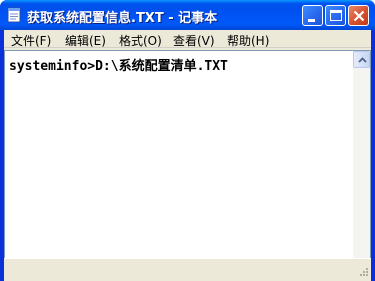 This screenshot has width=375, height=281. Describe the element at coordinates (14, 15) in the screenshot. I see `notepad-icon` at that location.